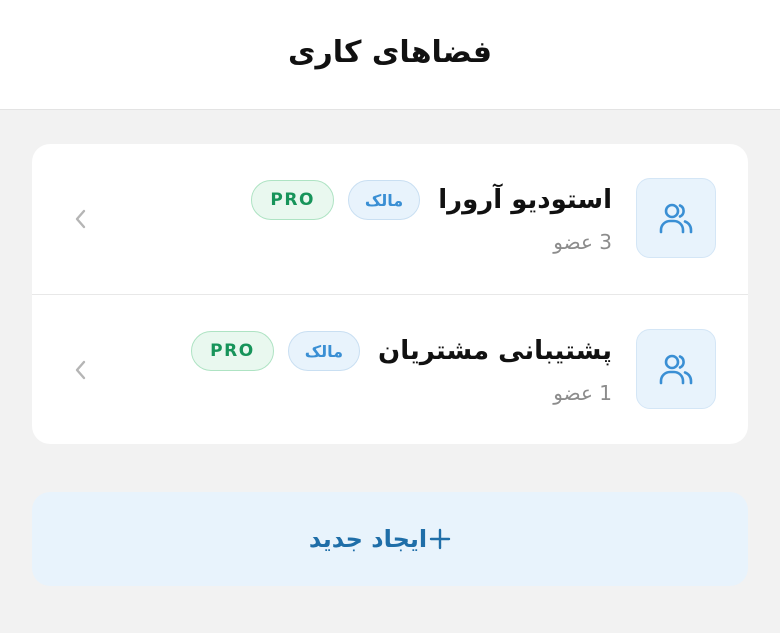  I want to click on create-new-button: ایجاد جدید, so click(390, 539).